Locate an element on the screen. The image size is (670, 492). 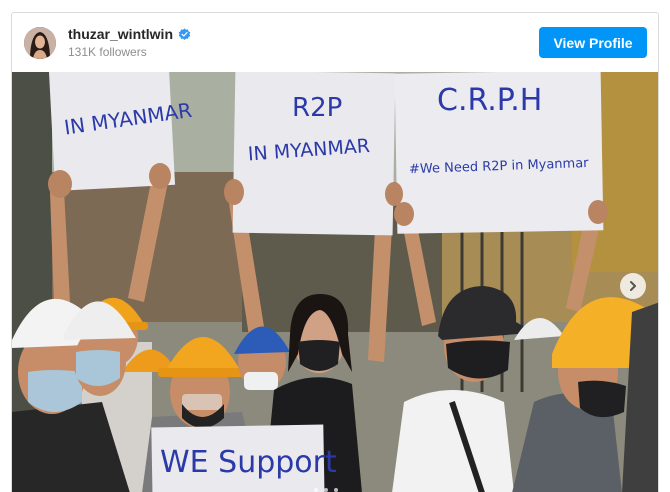
verified-badge-icon is located at coordinates (184, 33).